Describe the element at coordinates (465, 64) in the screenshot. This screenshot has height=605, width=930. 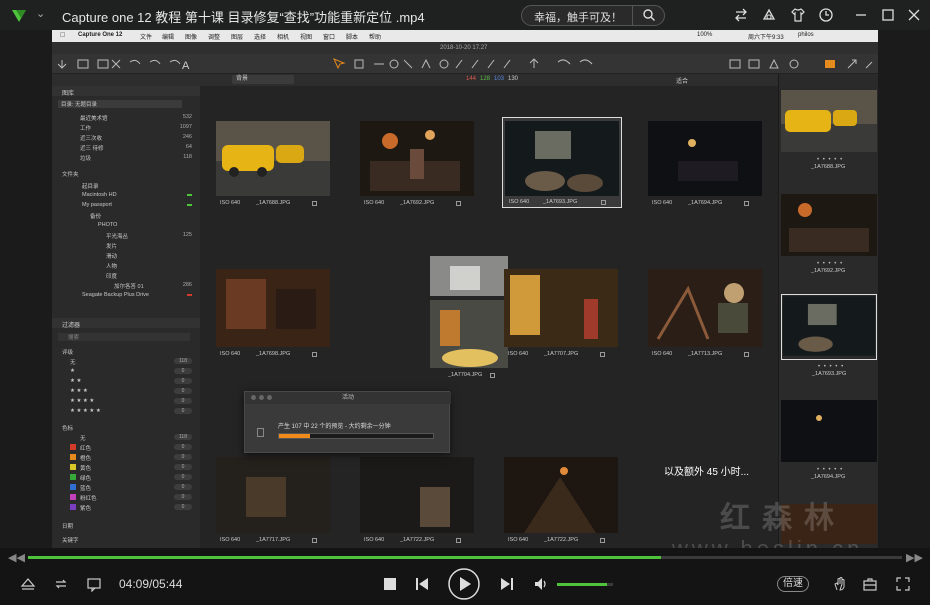
I see `toolbar-icons: A` at that location.